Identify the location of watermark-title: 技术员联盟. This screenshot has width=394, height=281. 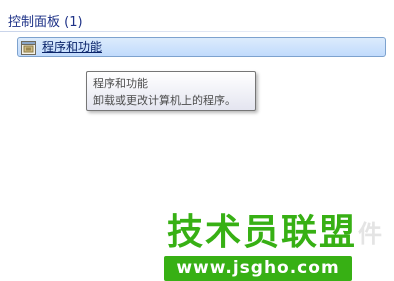
(262, 232).